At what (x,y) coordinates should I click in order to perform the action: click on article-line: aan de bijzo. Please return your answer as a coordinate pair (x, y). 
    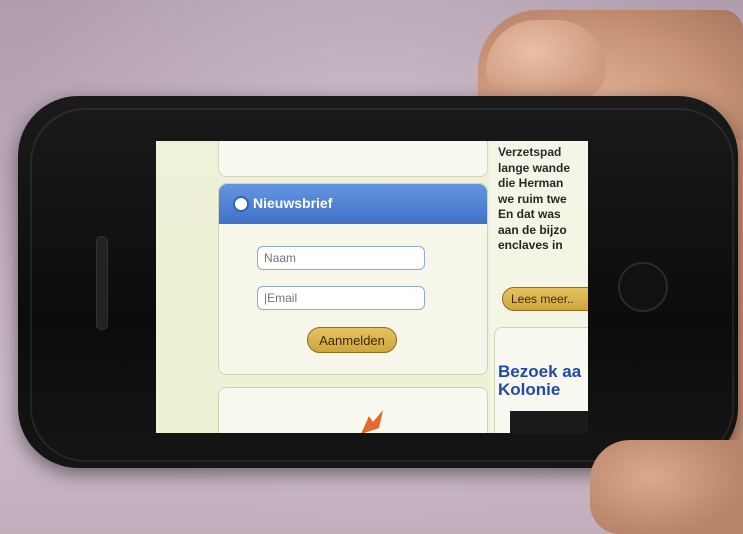
    Looking at the image, I should click on (532, 229).